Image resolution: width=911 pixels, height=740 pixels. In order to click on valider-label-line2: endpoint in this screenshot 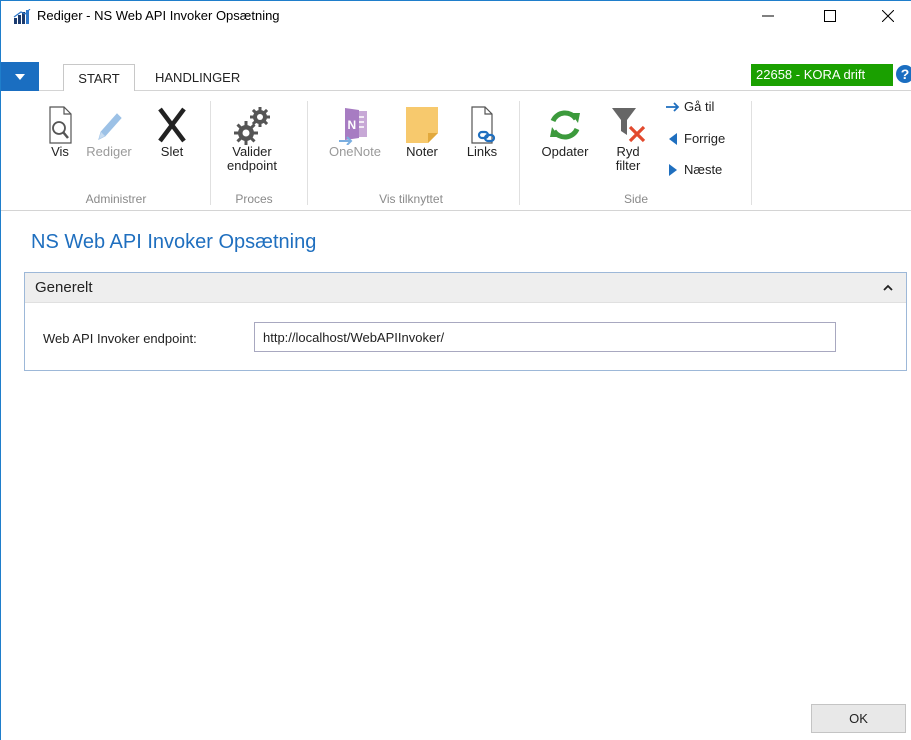, I will do `click(252, 165)`.